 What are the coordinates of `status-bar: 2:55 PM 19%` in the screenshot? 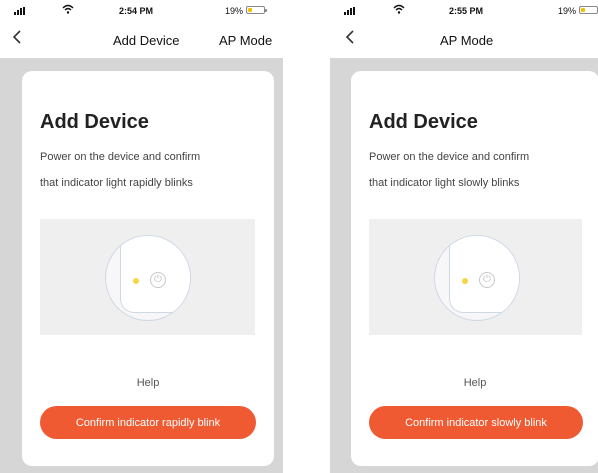 It's located at (464, 11).